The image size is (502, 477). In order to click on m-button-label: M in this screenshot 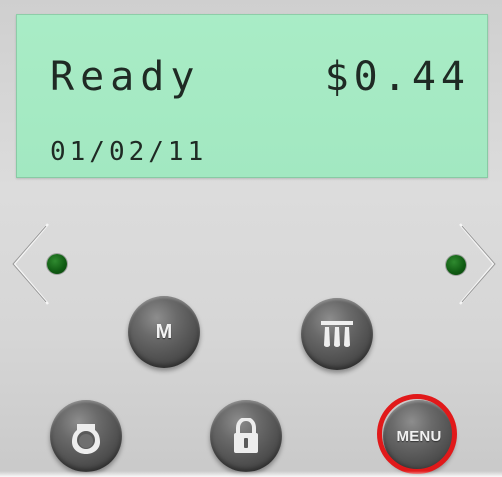, I will do `click(164, 331)`.